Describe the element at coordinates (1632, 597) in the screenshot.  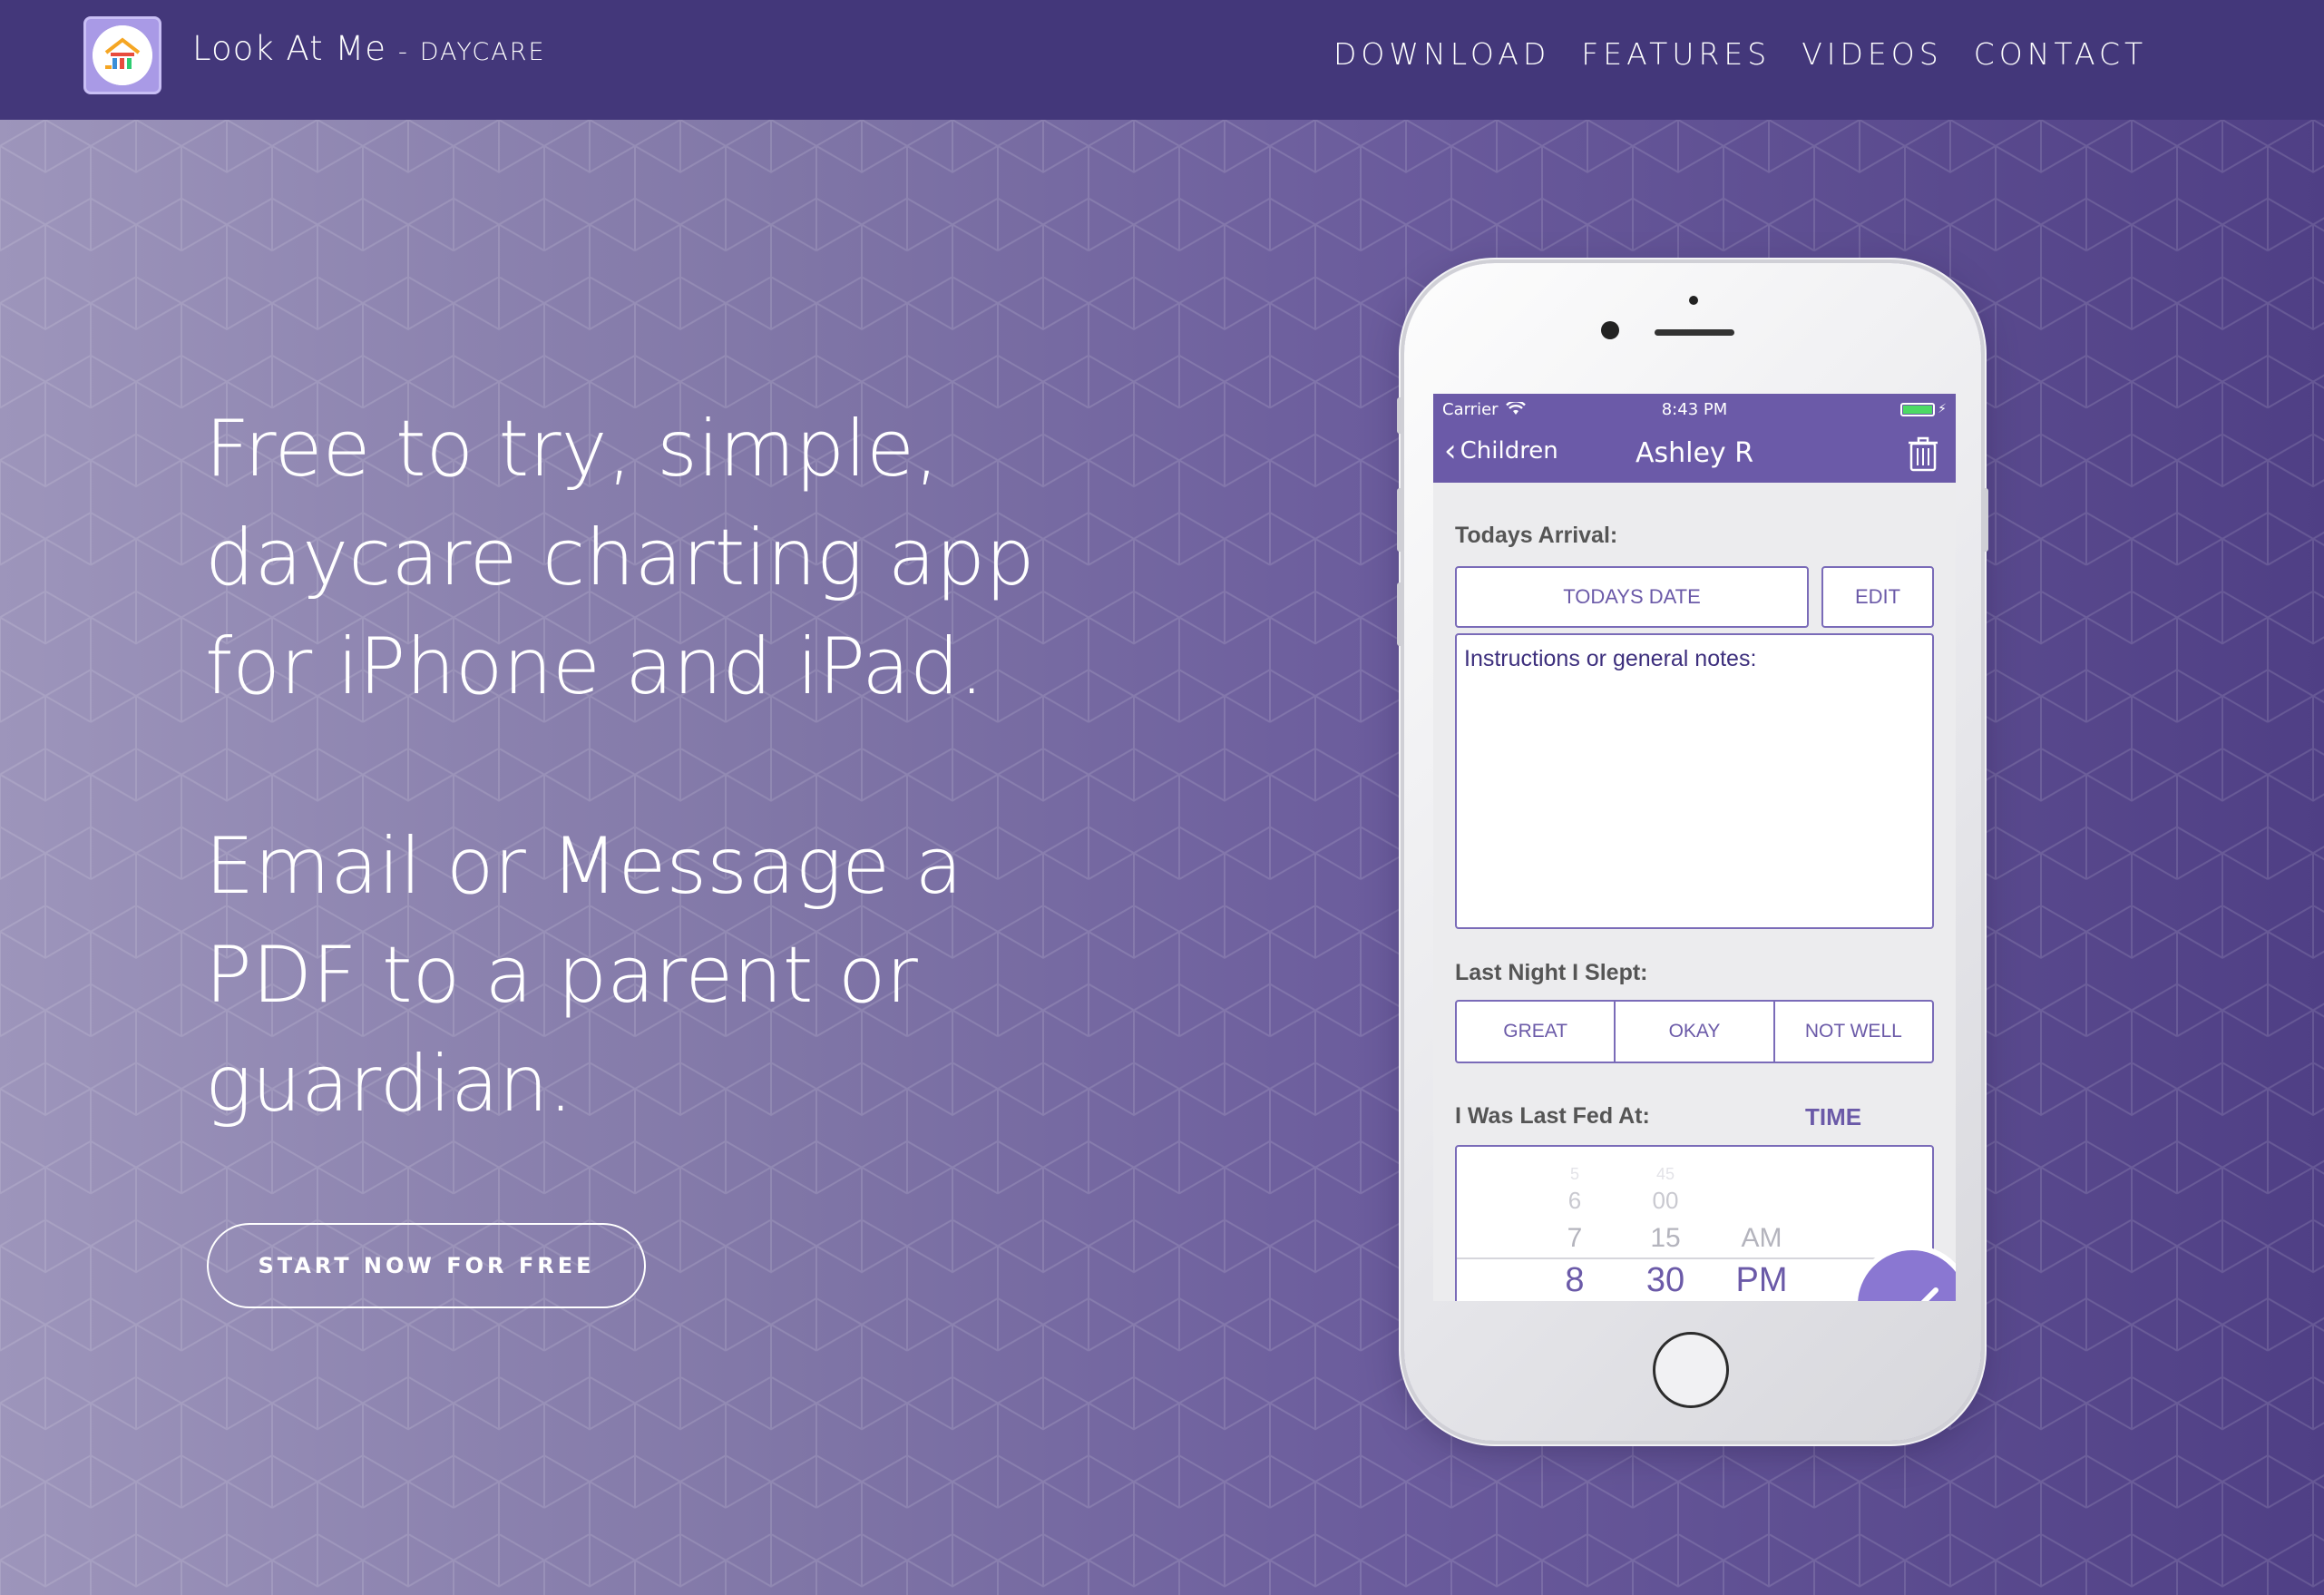
I see `todays-date-button: TODAYS DATE` at that location.